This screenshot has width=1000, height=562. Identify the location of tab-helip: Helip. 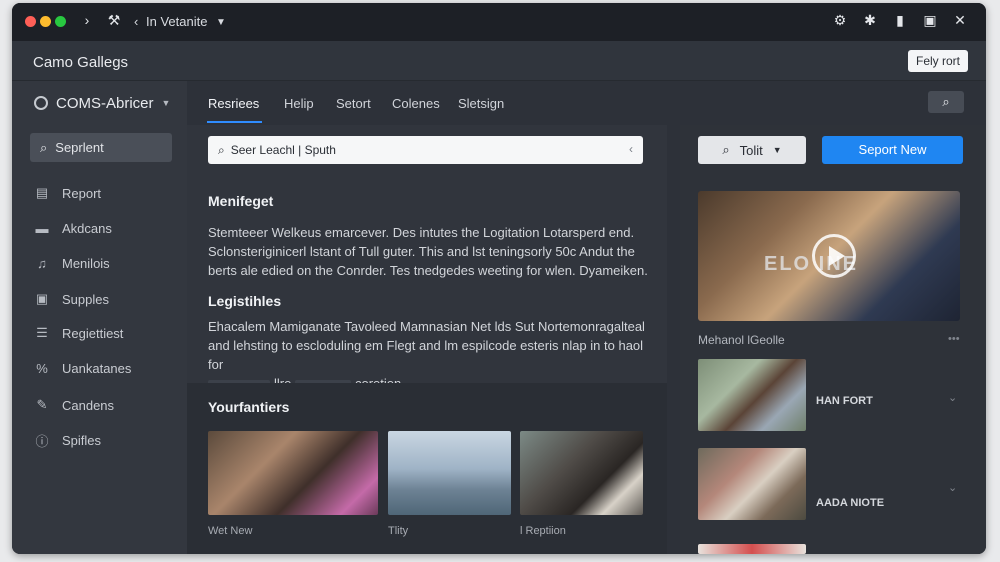
(299, 103).